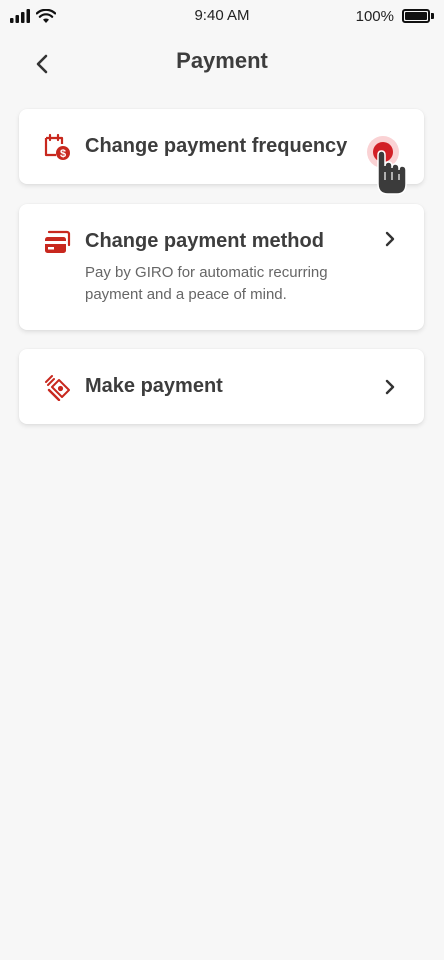  Describe the element at coordinates (57, 243) in the screenshot. I see `credit-card-icon` at that location.